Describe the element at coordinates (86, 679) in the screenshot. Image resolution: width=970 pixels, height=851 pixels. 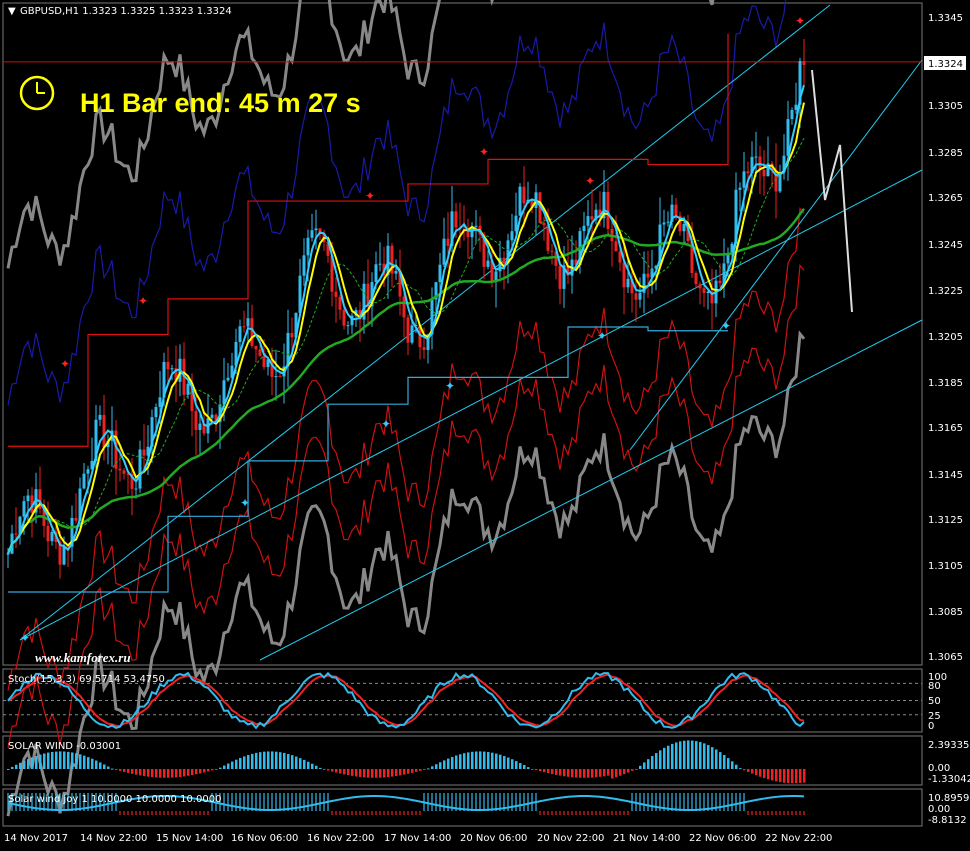
I see `stoch-label: Stoch(15,3,3) 69.5714 53.4750` at that location.